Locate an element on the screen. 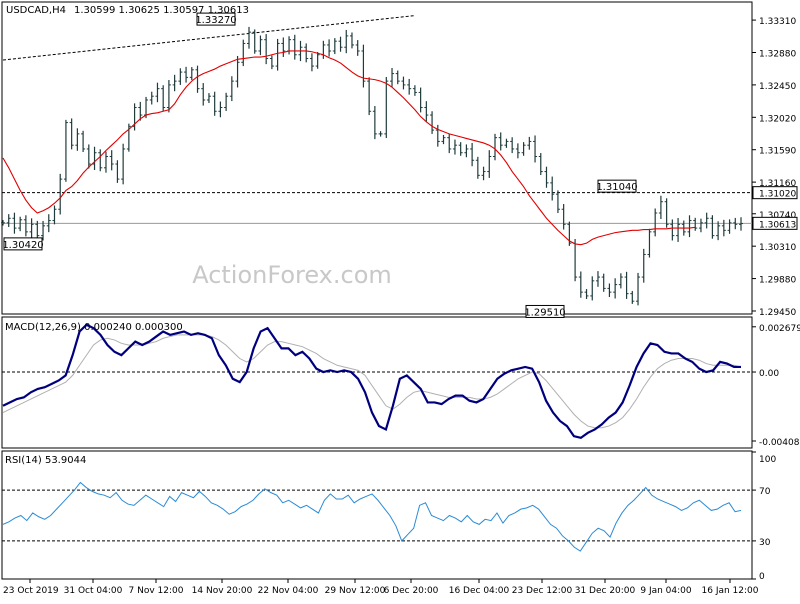 The image size is (800, 604). callout-label: 1.33270 is located at coordinates (215, 20).